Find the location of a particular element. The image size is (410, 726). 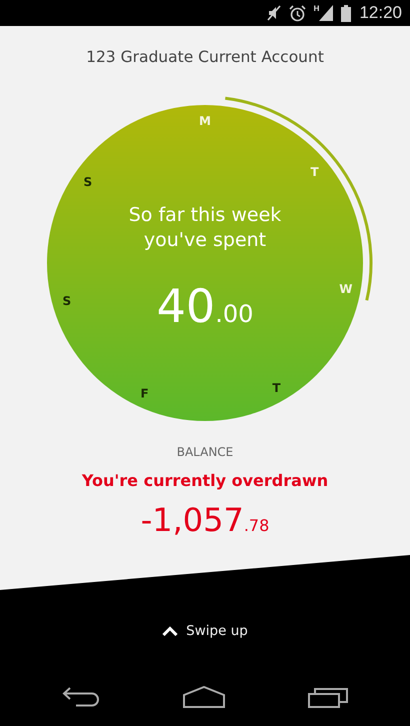

mute-icon is located at coordinates (273, 13).